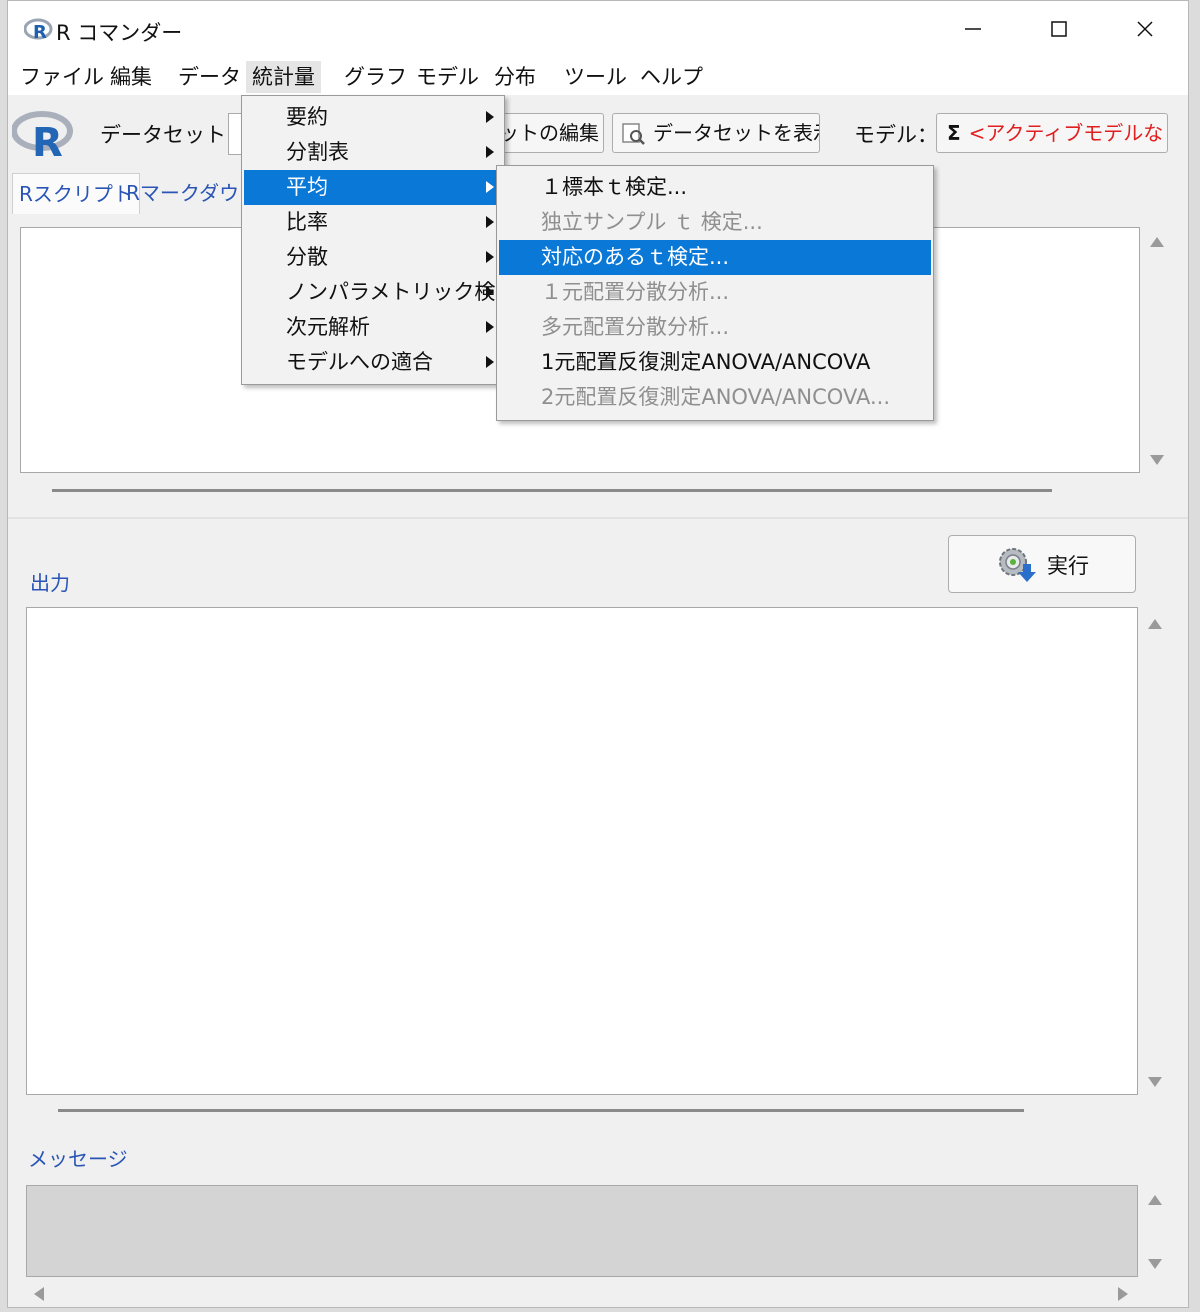 This screenshot has width=1200, height=1312. I want to click on view-dataset-button: データセットを表示, so click(716, 133).